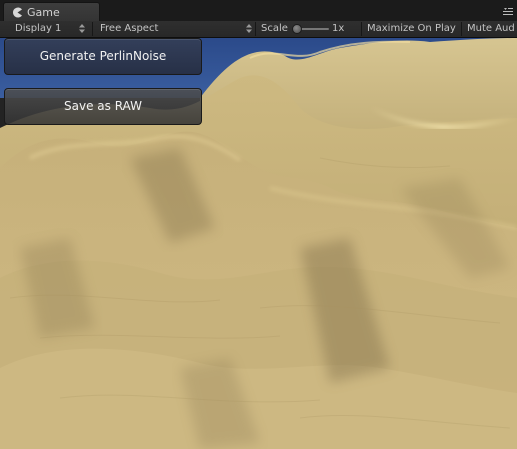 Image resolution: width=517 pixels, height=449 pixels. What do you see at coordinates (338, 28) in the screenshot?
I see `scale-value: 1x` at bounding box center [338, 28].